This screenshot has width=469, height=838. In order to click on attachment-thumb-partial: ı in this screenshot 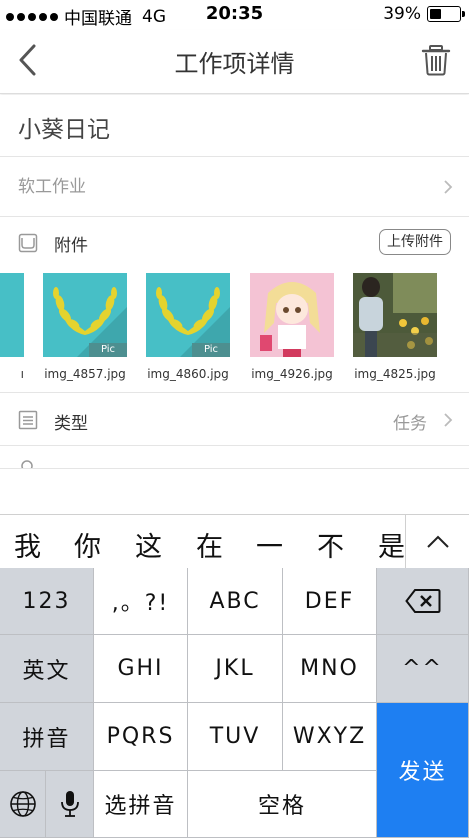, I will do `click(12, 327)`.